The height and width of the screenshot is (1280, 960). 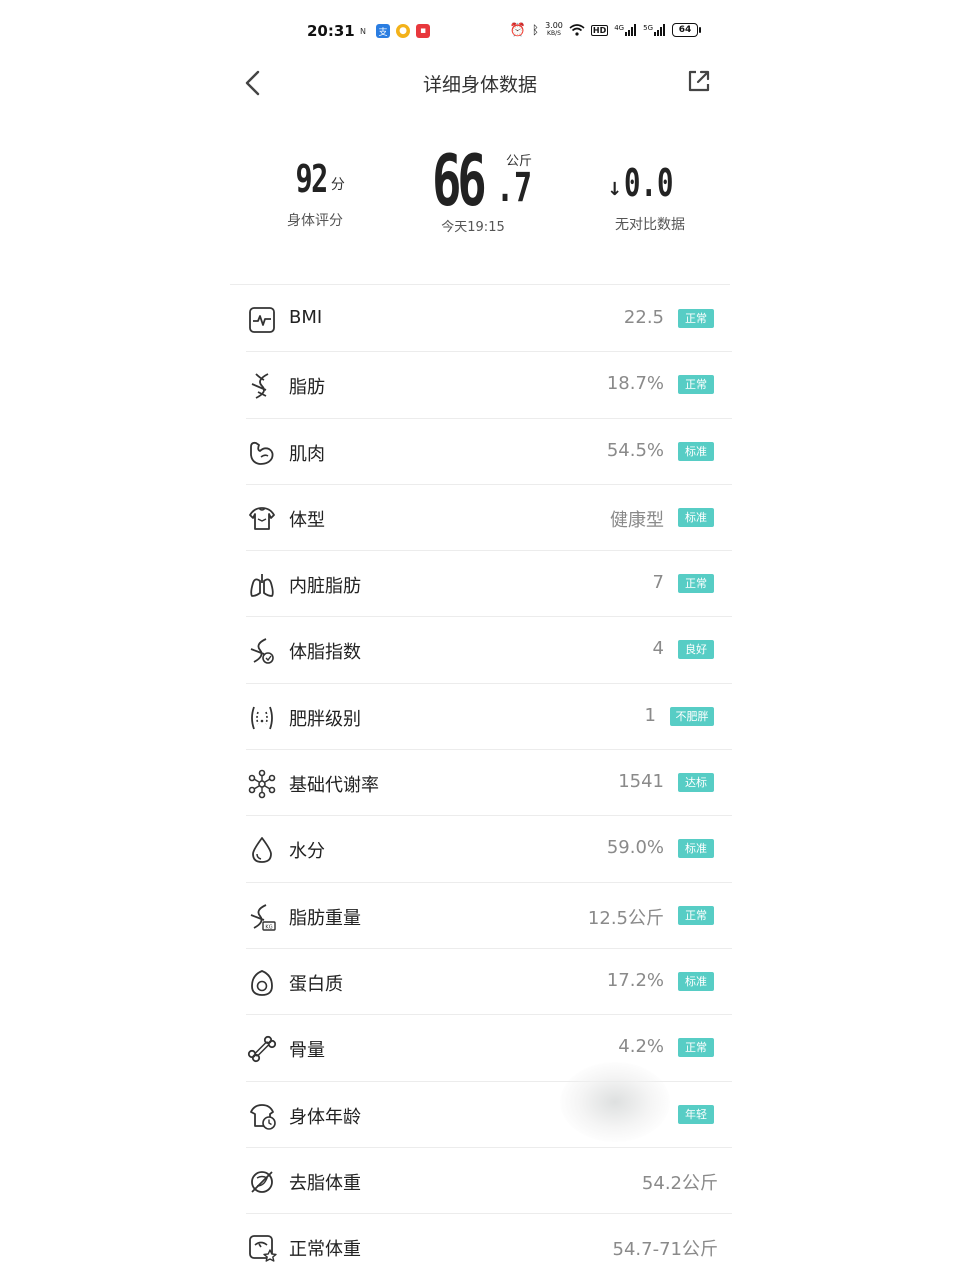 I want to click on weibo-icon: ●, so click(x=403, y=31).